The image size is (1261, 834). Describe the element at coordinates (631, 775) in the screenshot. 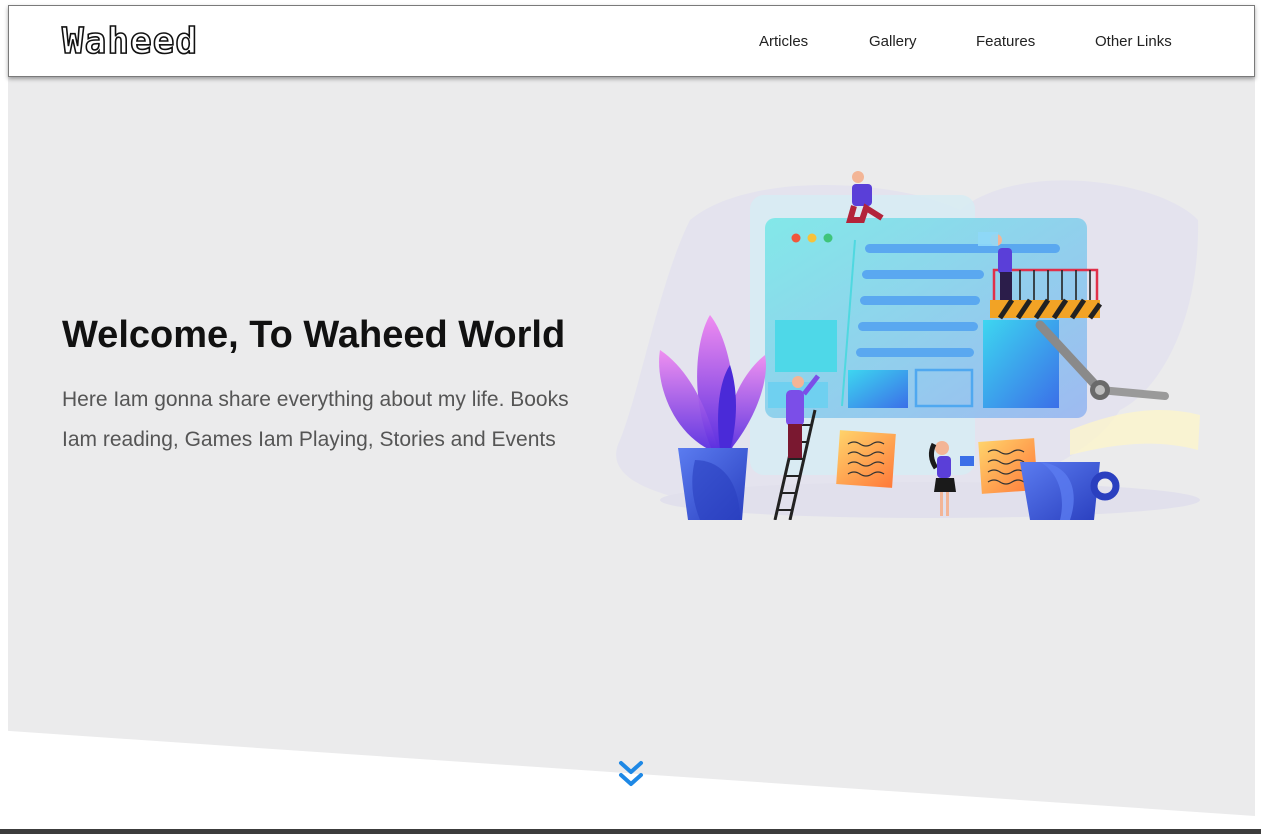

I see `double-chevron-down-icon` at that location.